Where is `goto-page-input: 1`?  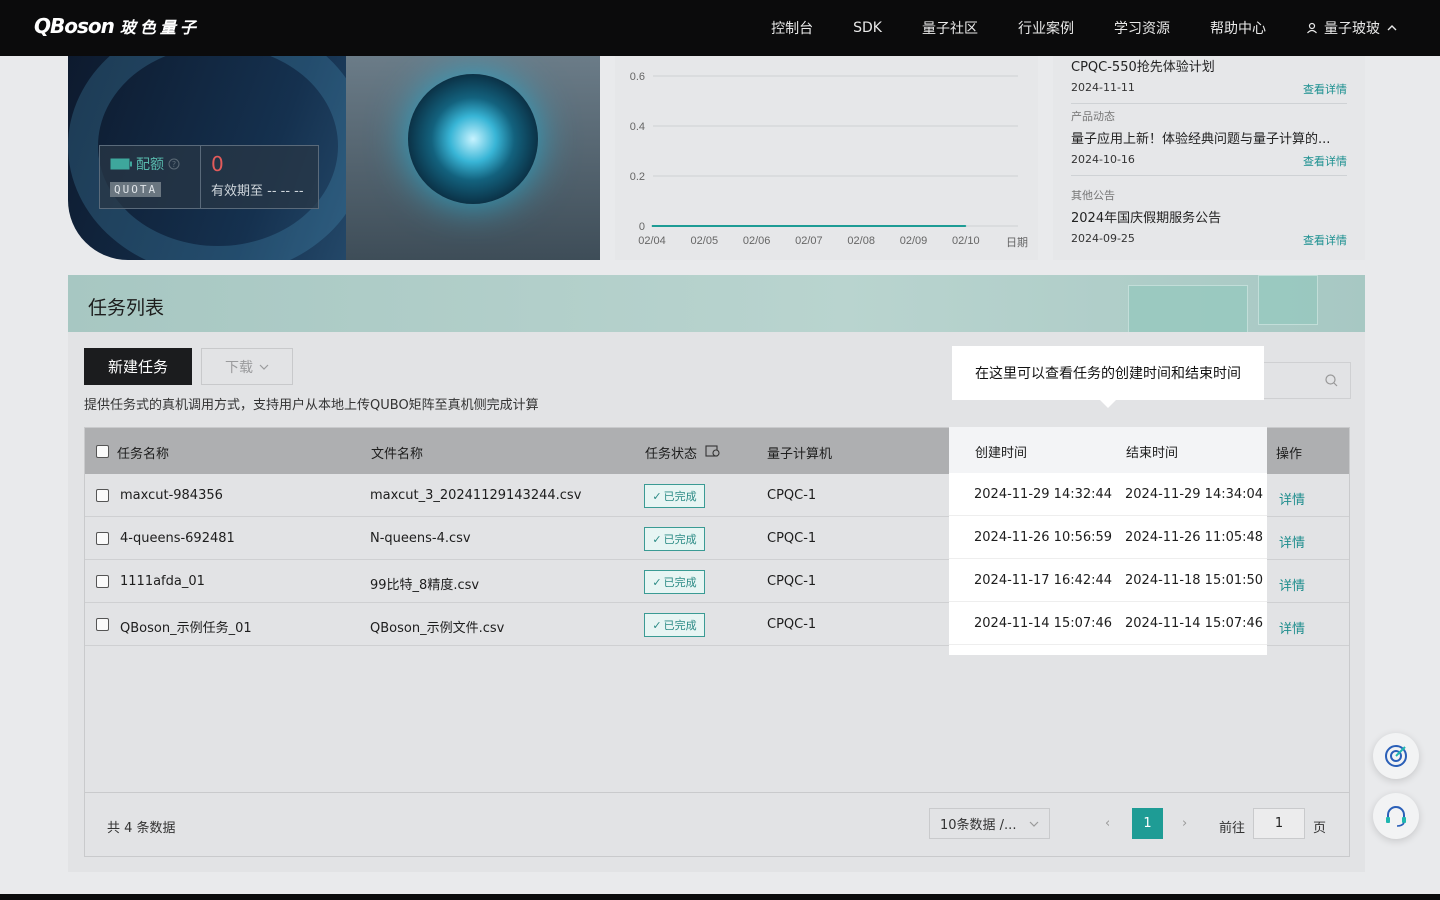
goto-page-input: 1 is located at coordinates (1279, 823).